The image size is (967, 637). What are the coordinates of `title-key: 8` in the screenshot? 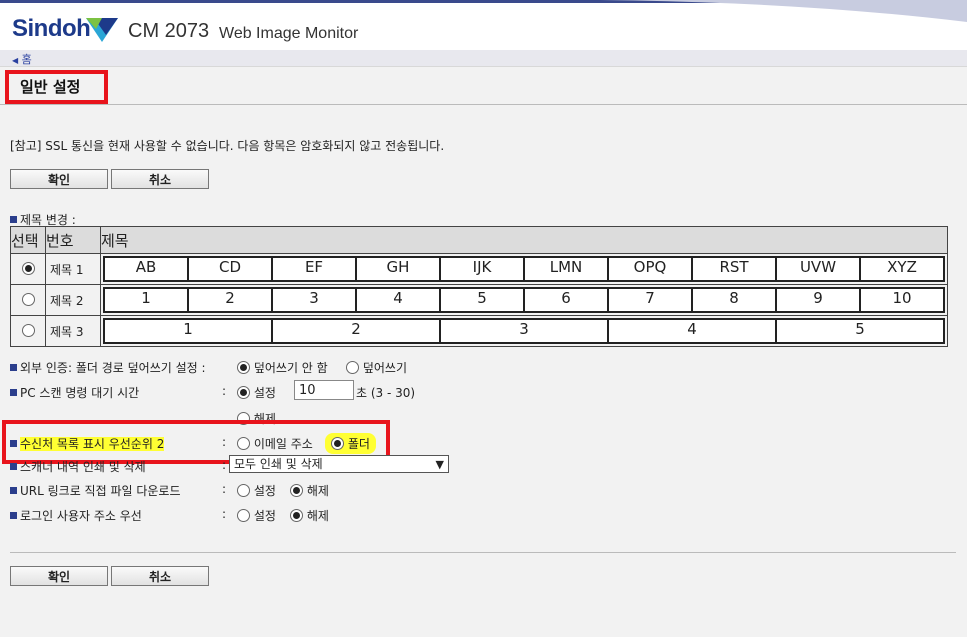 It's located at (735, 300).